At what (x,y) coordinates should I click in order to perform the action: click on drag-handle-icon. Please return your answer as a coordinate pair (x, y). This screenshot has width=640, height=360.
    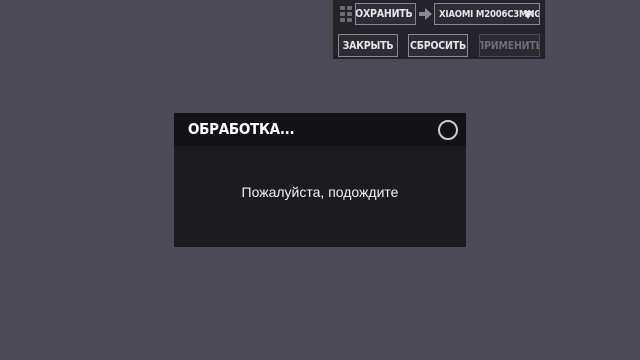
    Looking at the image, I should click on (346, 14).